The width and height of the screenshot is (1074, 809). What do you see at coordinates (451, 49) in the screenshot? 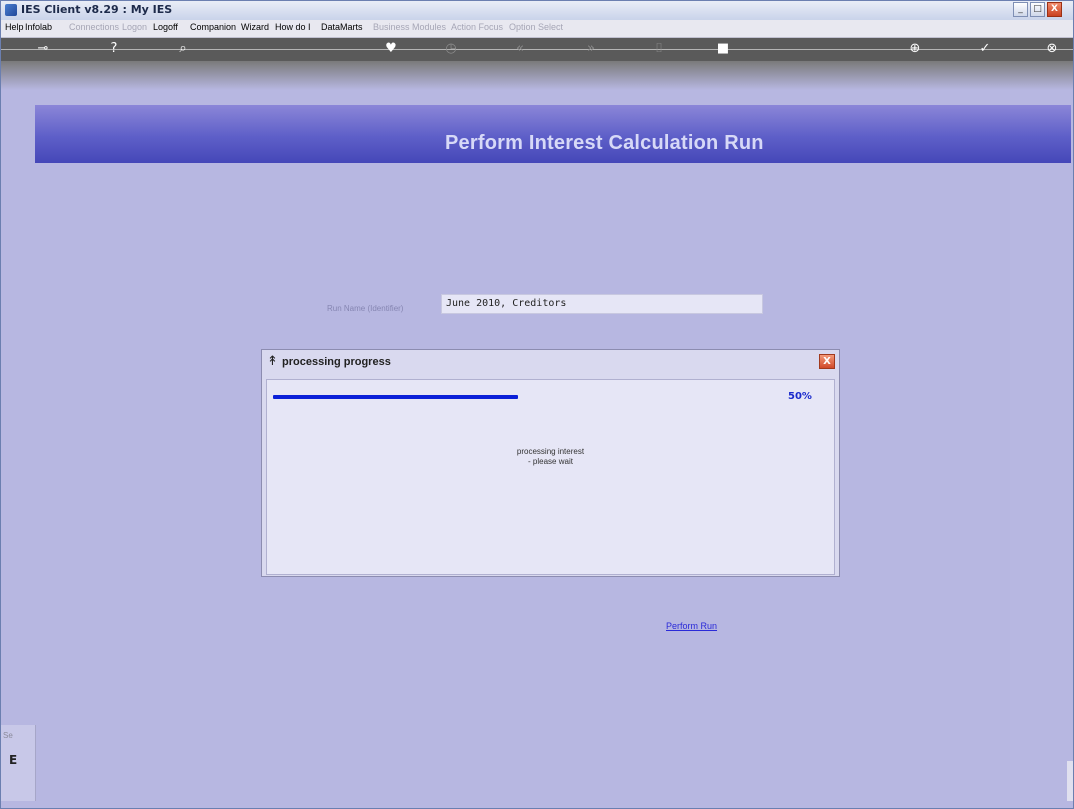
I see `clock-icon: ◷` at bounding box center [451, 49].